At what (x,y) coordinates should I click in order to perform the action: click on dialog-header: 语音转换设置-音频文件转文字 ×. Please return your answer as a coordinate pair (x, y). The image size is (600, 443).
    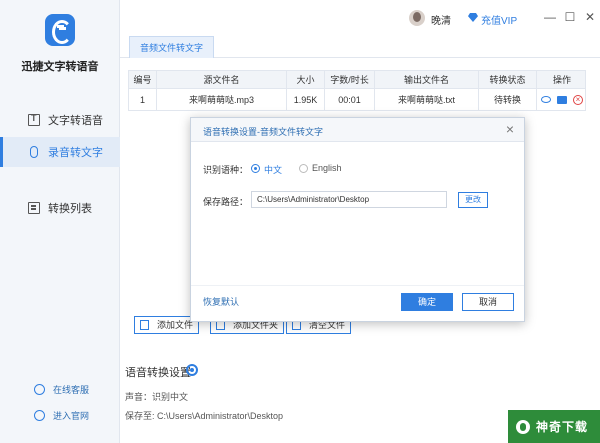
    Looking at the image, I should click on (357, 130).